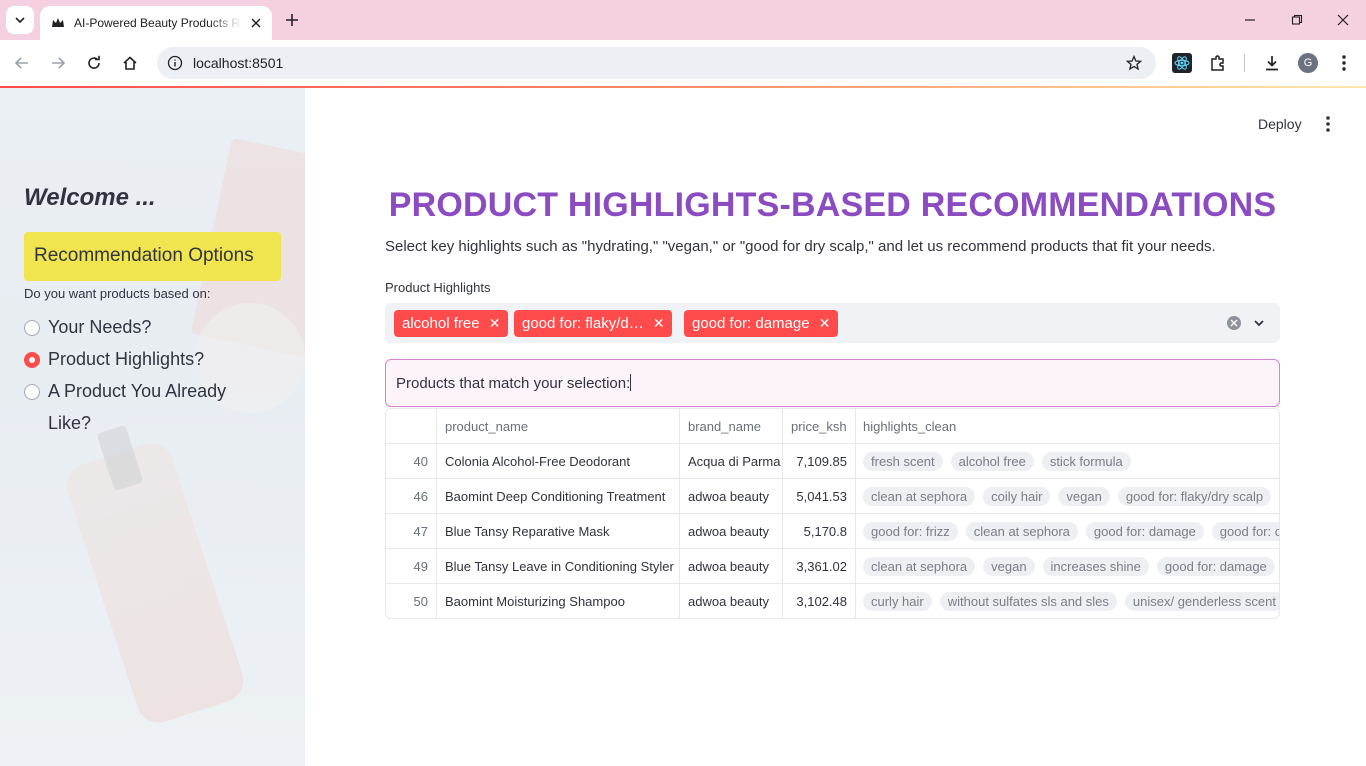 The height and width of the screenshot is (766, 1366). I want to click on kebab-icon, so click(1328, 124).